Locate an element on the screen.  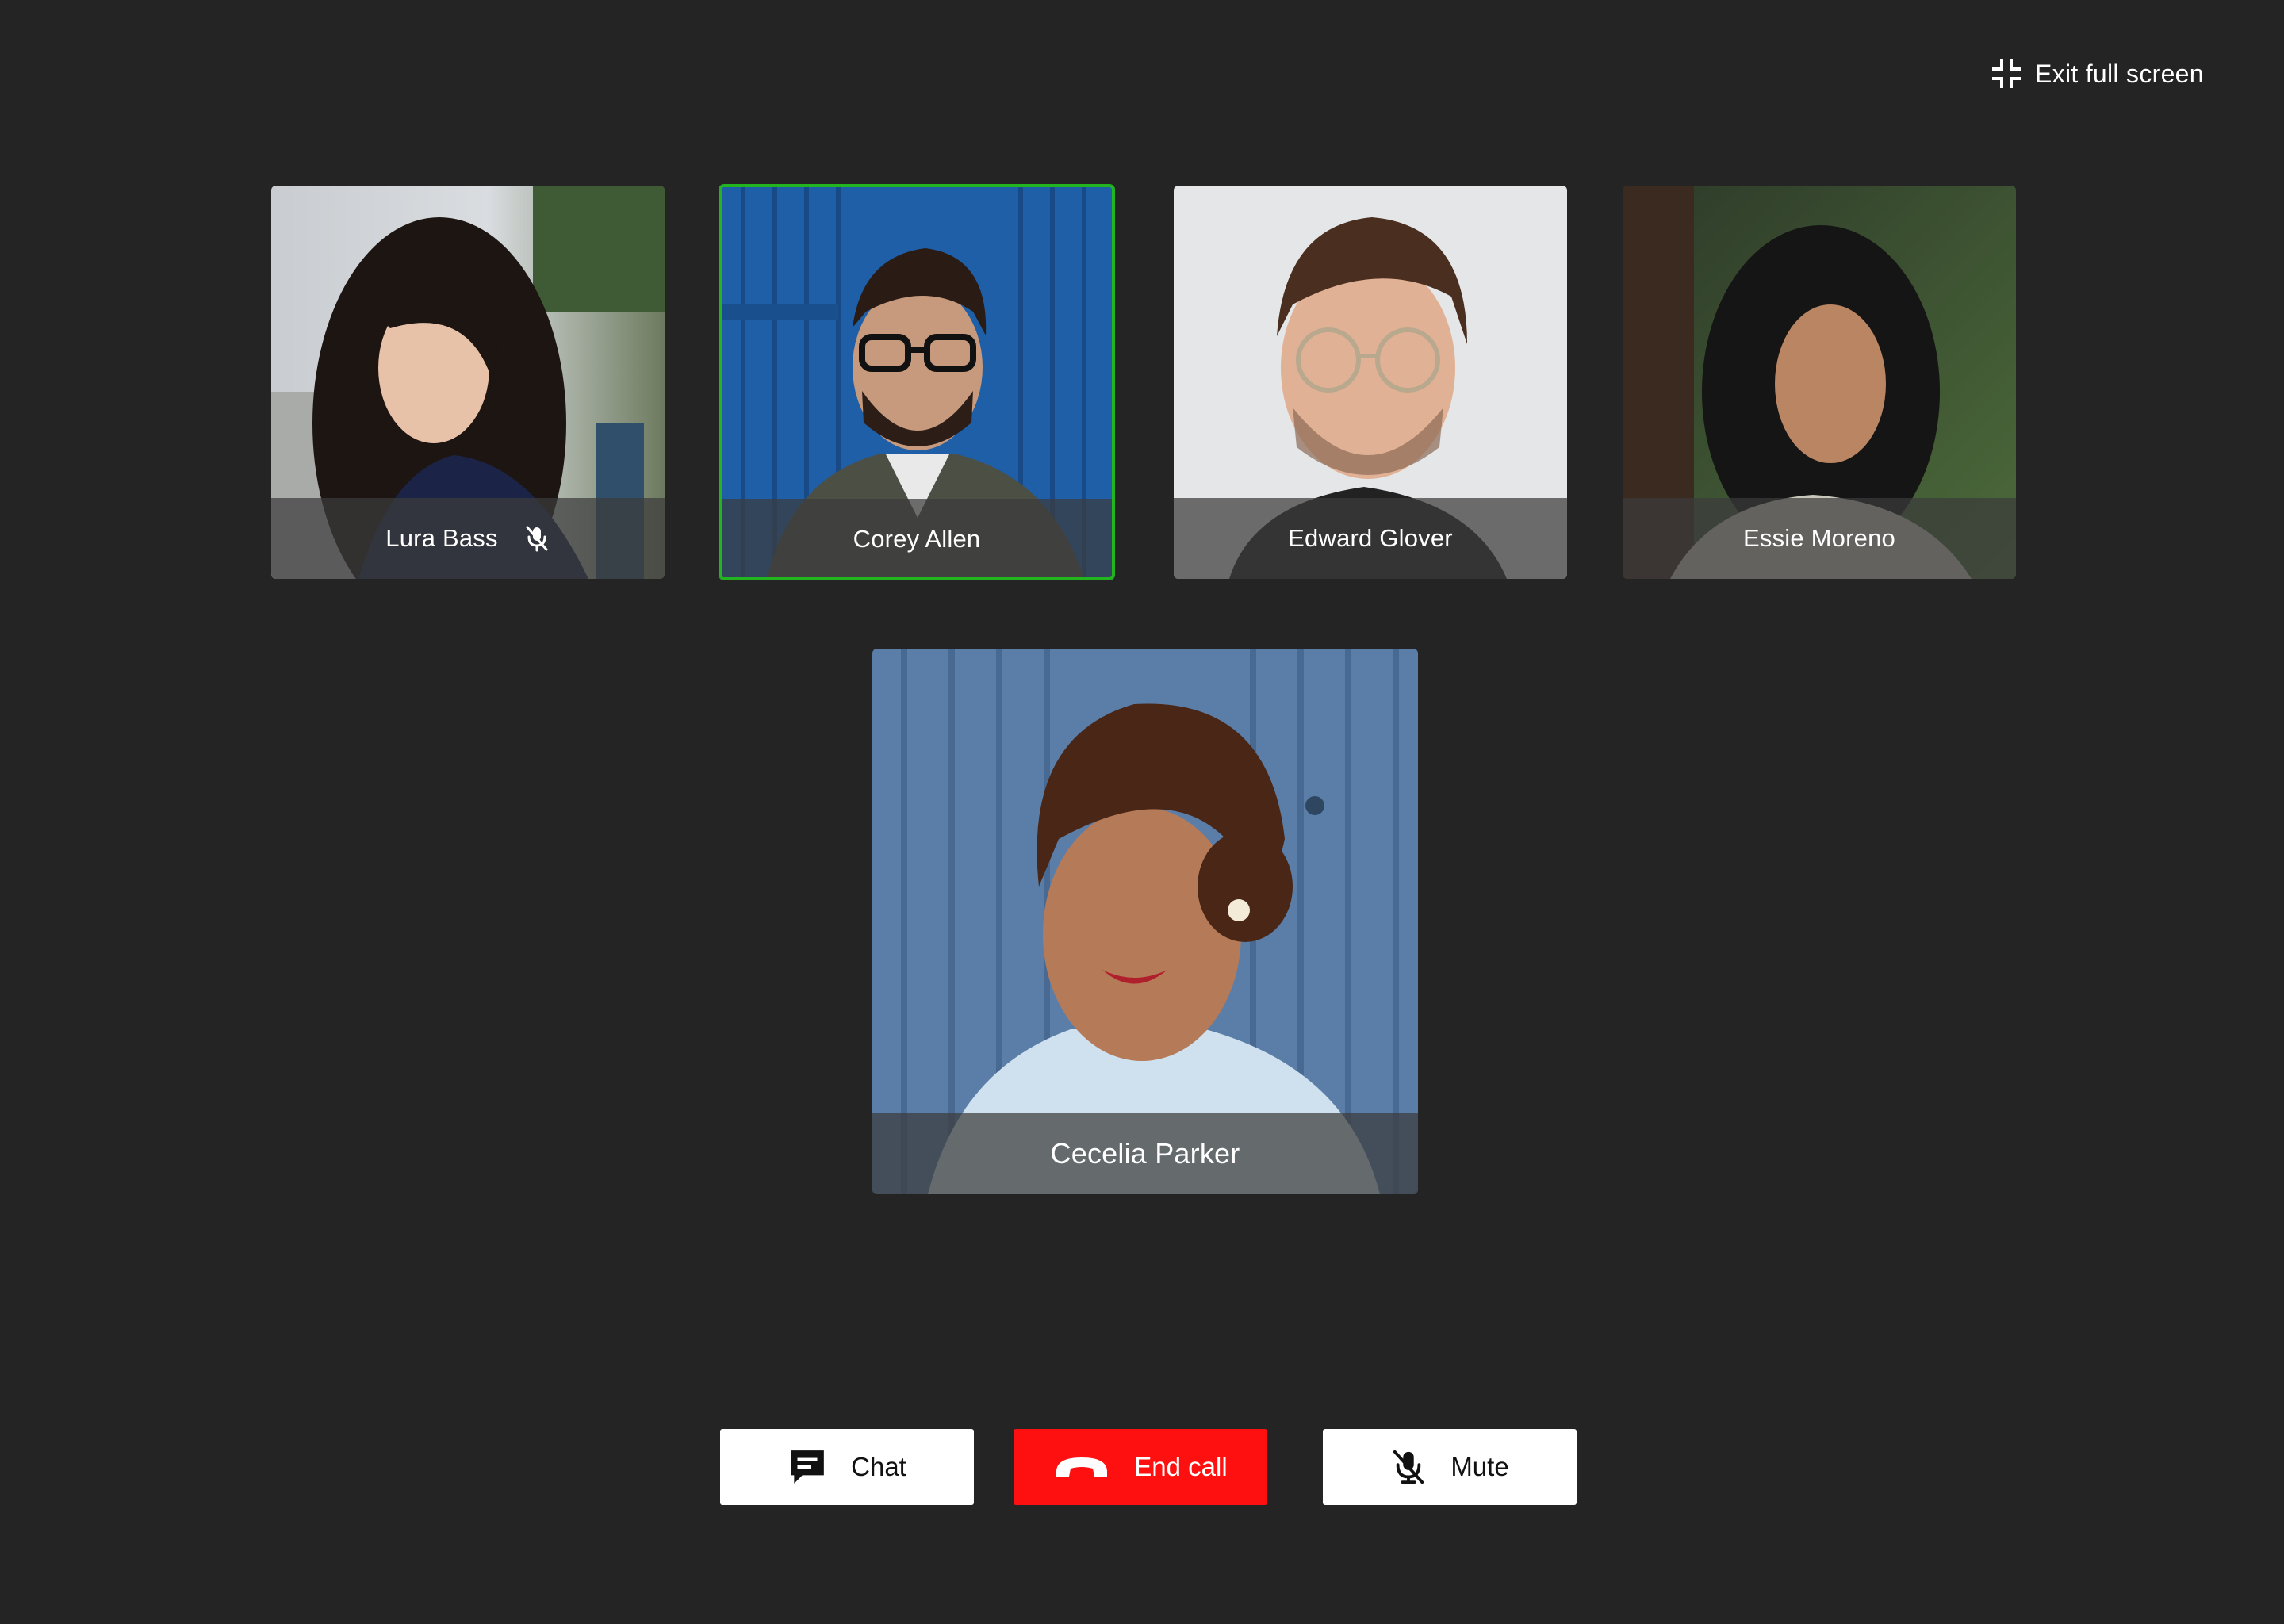
participant-name-bar: Corey Allen is located at coordinates (916, 539).